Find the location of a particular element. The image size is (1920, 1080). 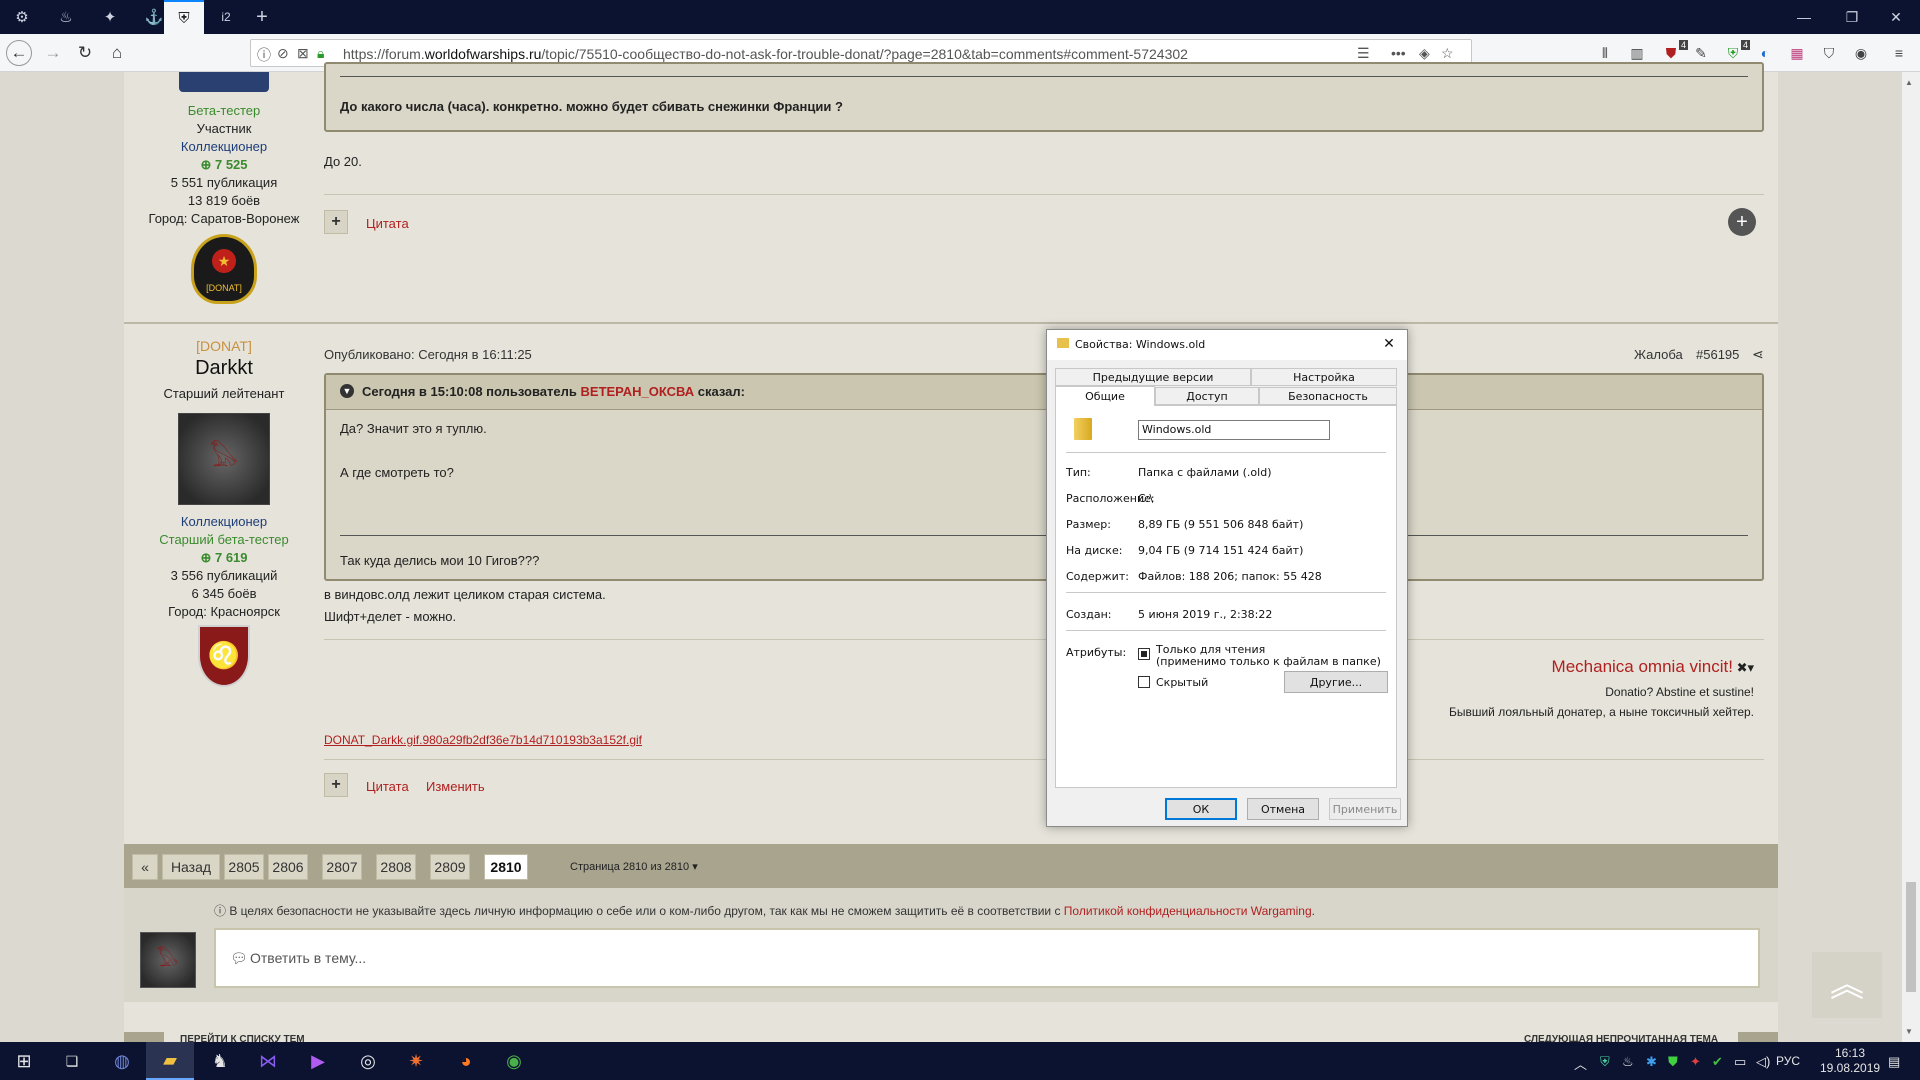

add-reaction-icon: + is located at coordinates (1742, 222).